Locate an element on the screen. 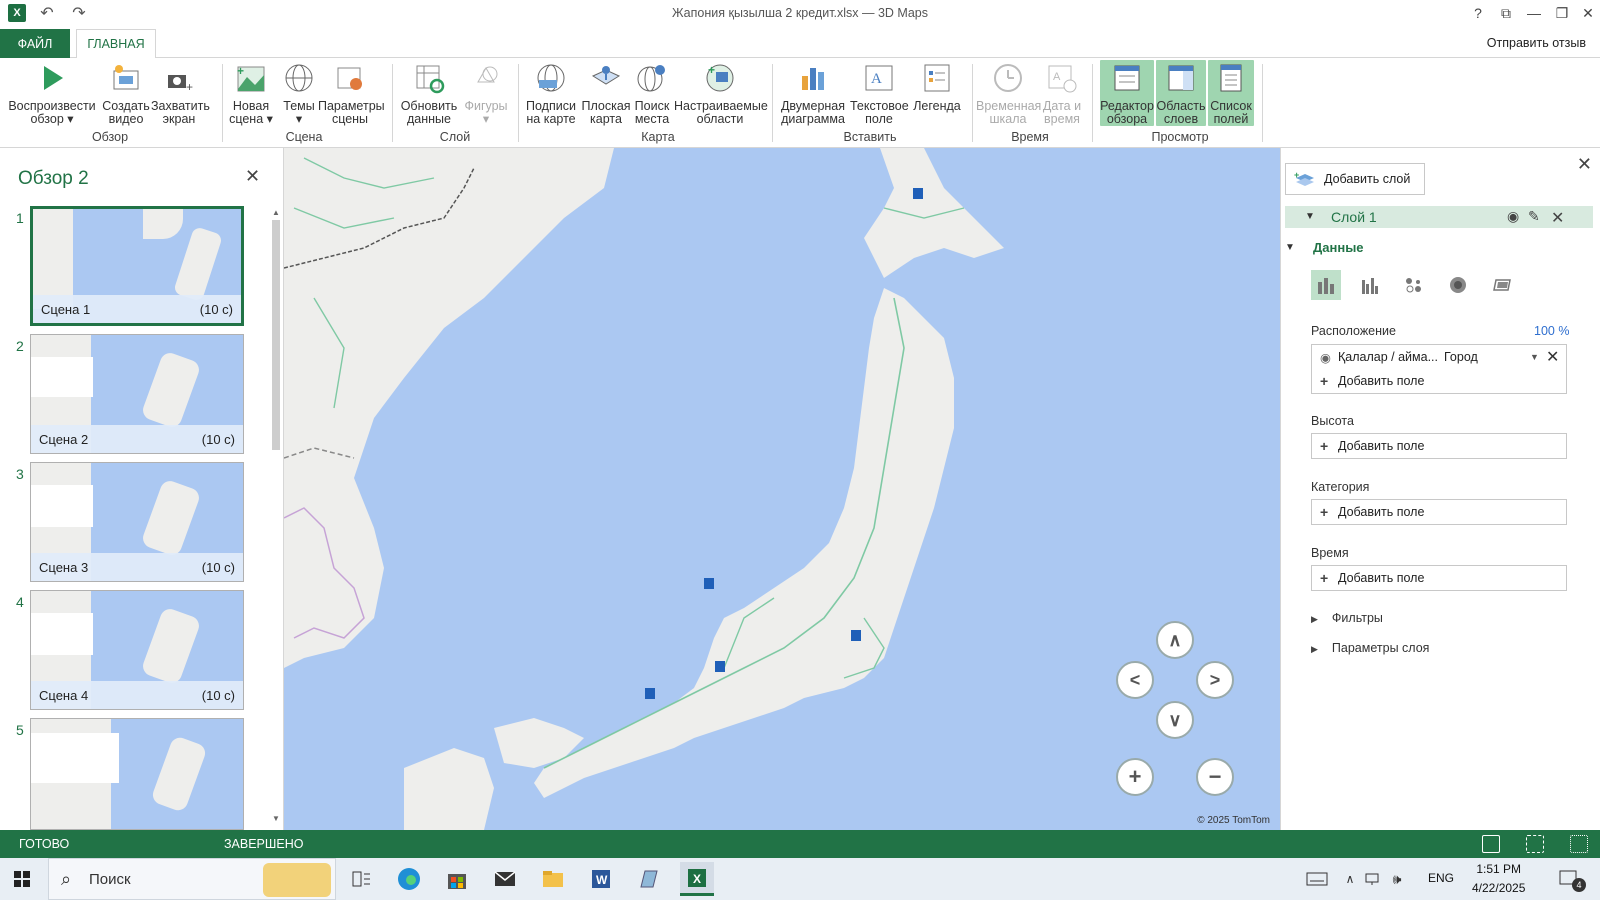  layer-options-section: ▶ Параметры слоя is located at coordinates (1370, 648).